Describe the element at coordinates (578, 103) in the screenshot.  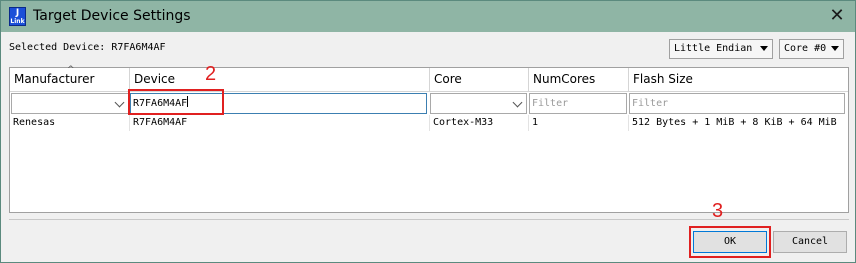
I see `numcores-filter-input: Filter` at that location.